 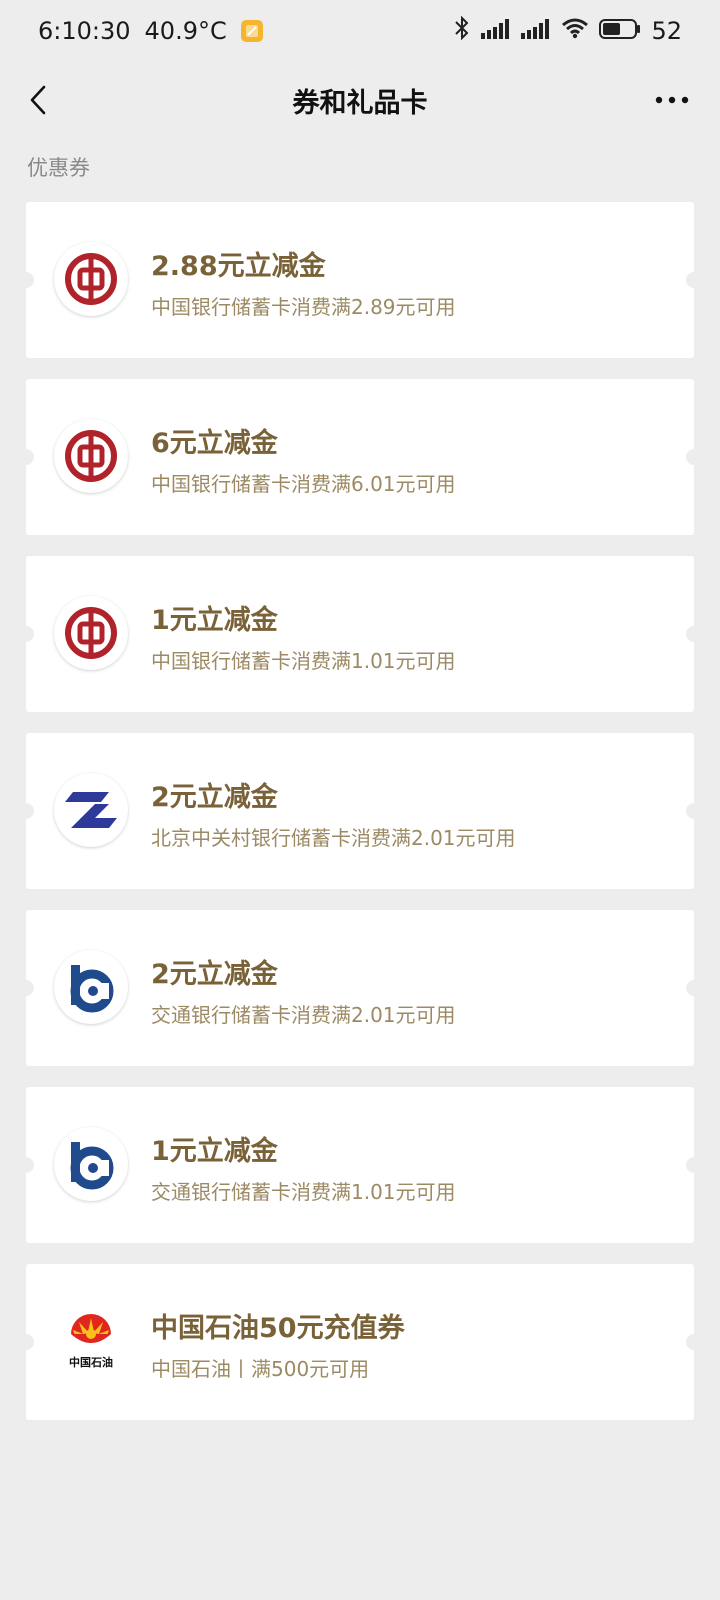 What do you see at coordinates (666, 31) in the screenshot?
I see `battery-level: 52` at bounding box center [666, 31].